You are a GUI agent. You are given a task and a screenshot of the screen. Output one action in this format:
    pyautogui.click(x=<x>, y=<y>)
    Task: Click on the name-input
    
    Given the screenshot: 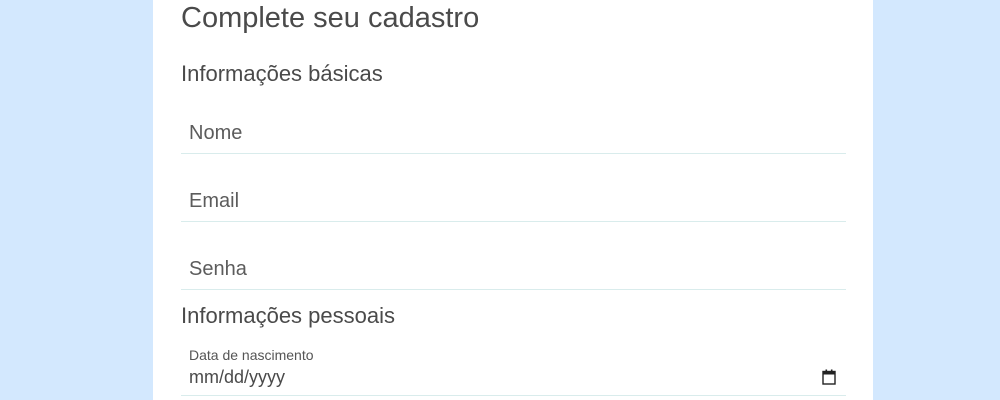 What is the action you would take?
    pyautogui.click(x=513, y=133)
    